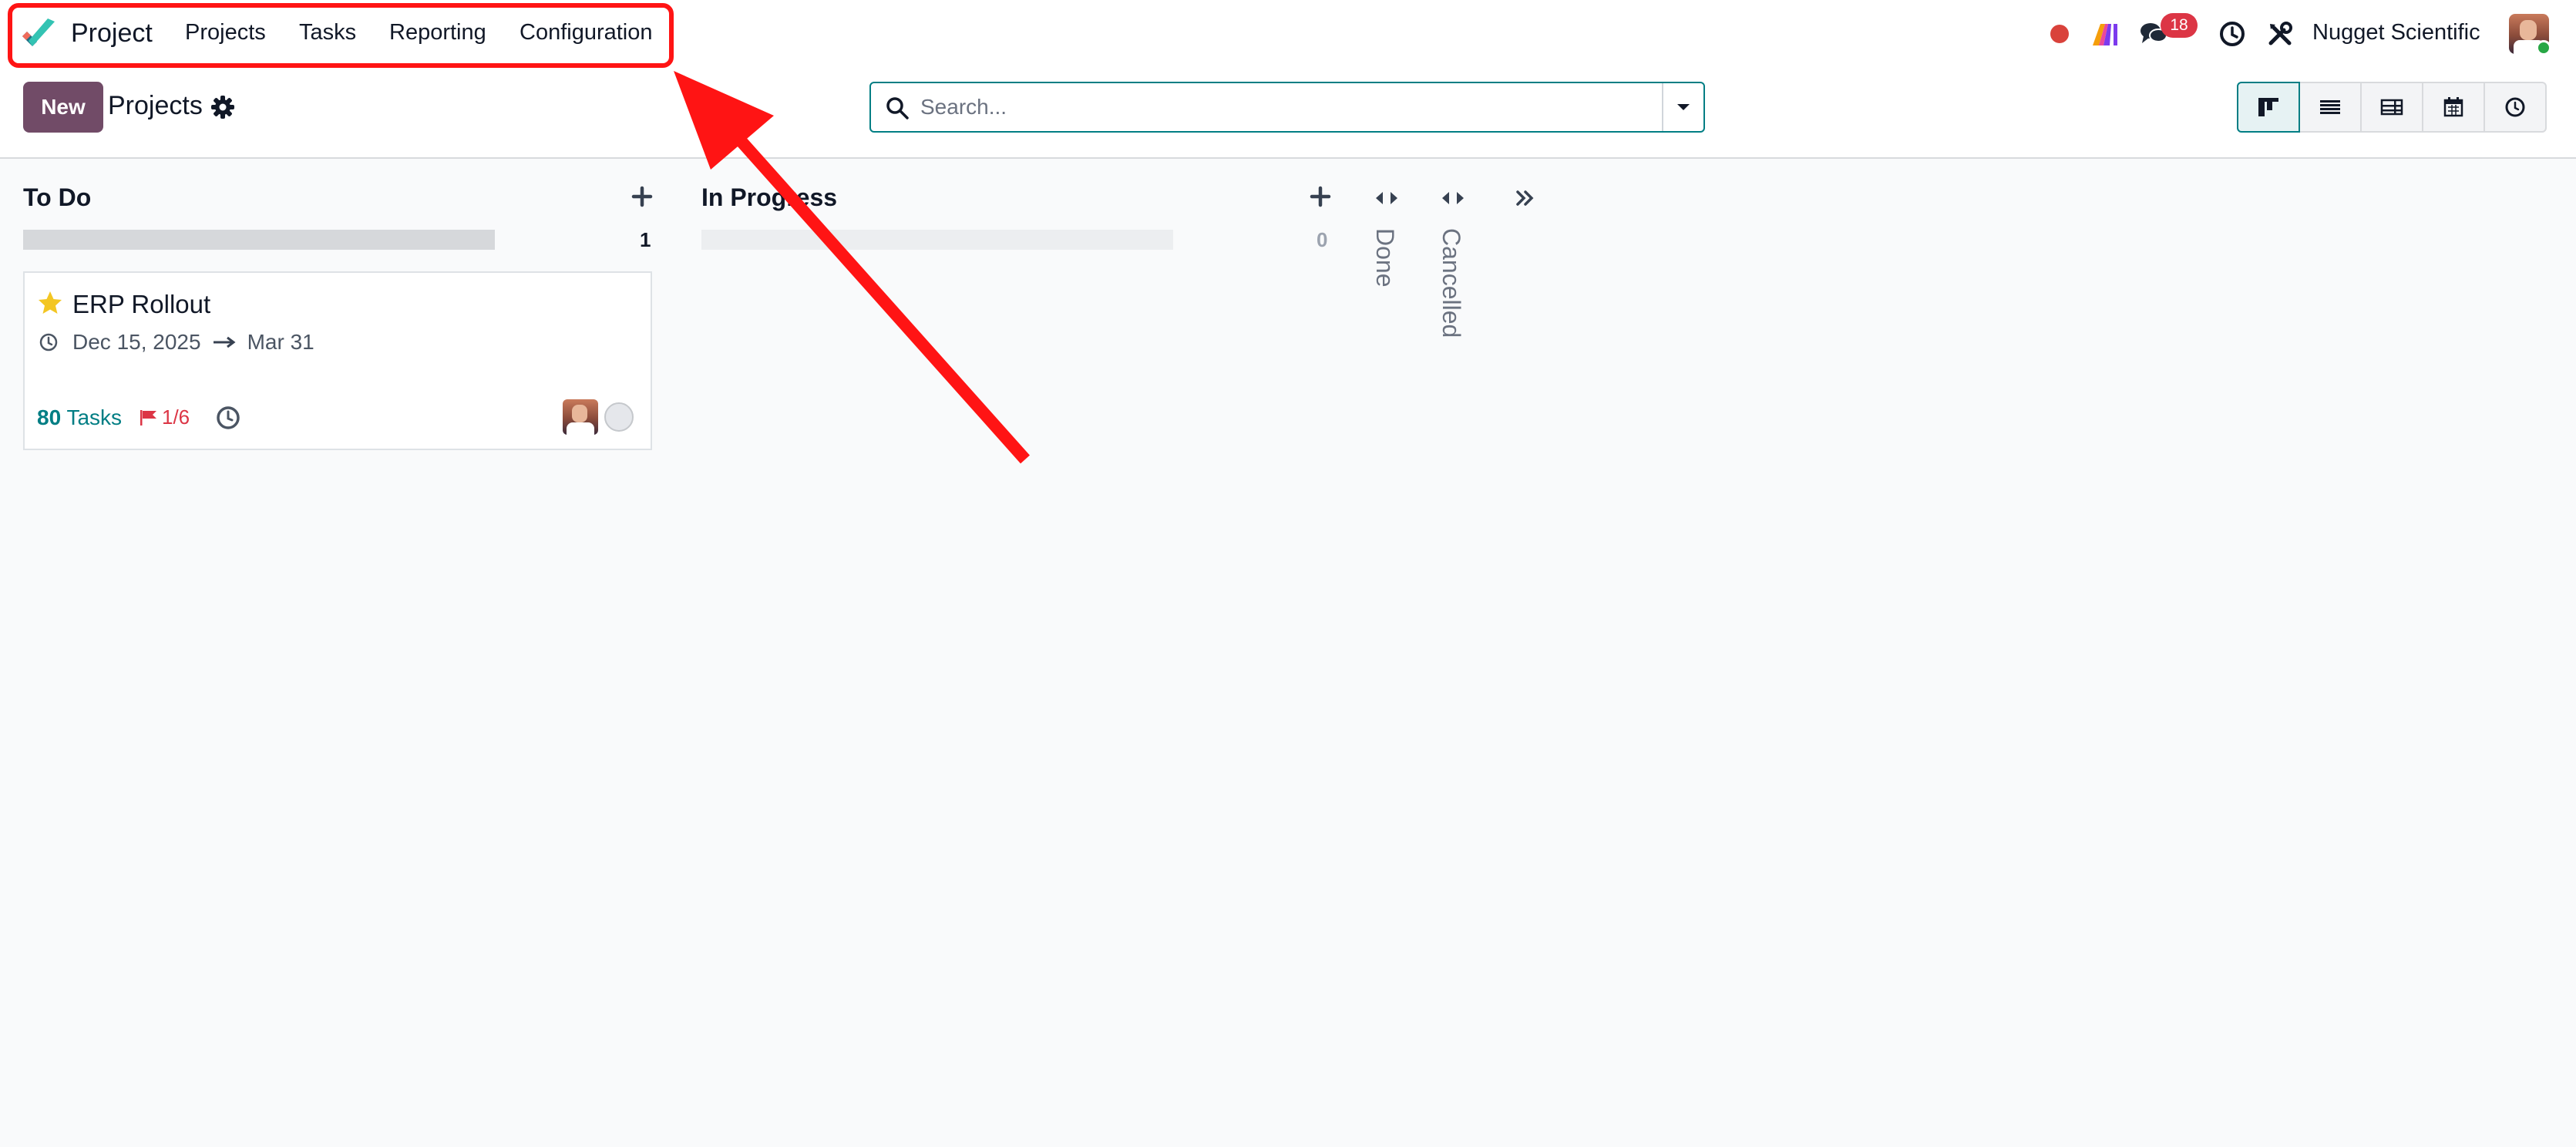 This screenshot has height=1147, width=2576. What do you see at coordinates (2059, 34) in the screenshot?
I see `recording-indicator` at bounding box center [2059, 34].